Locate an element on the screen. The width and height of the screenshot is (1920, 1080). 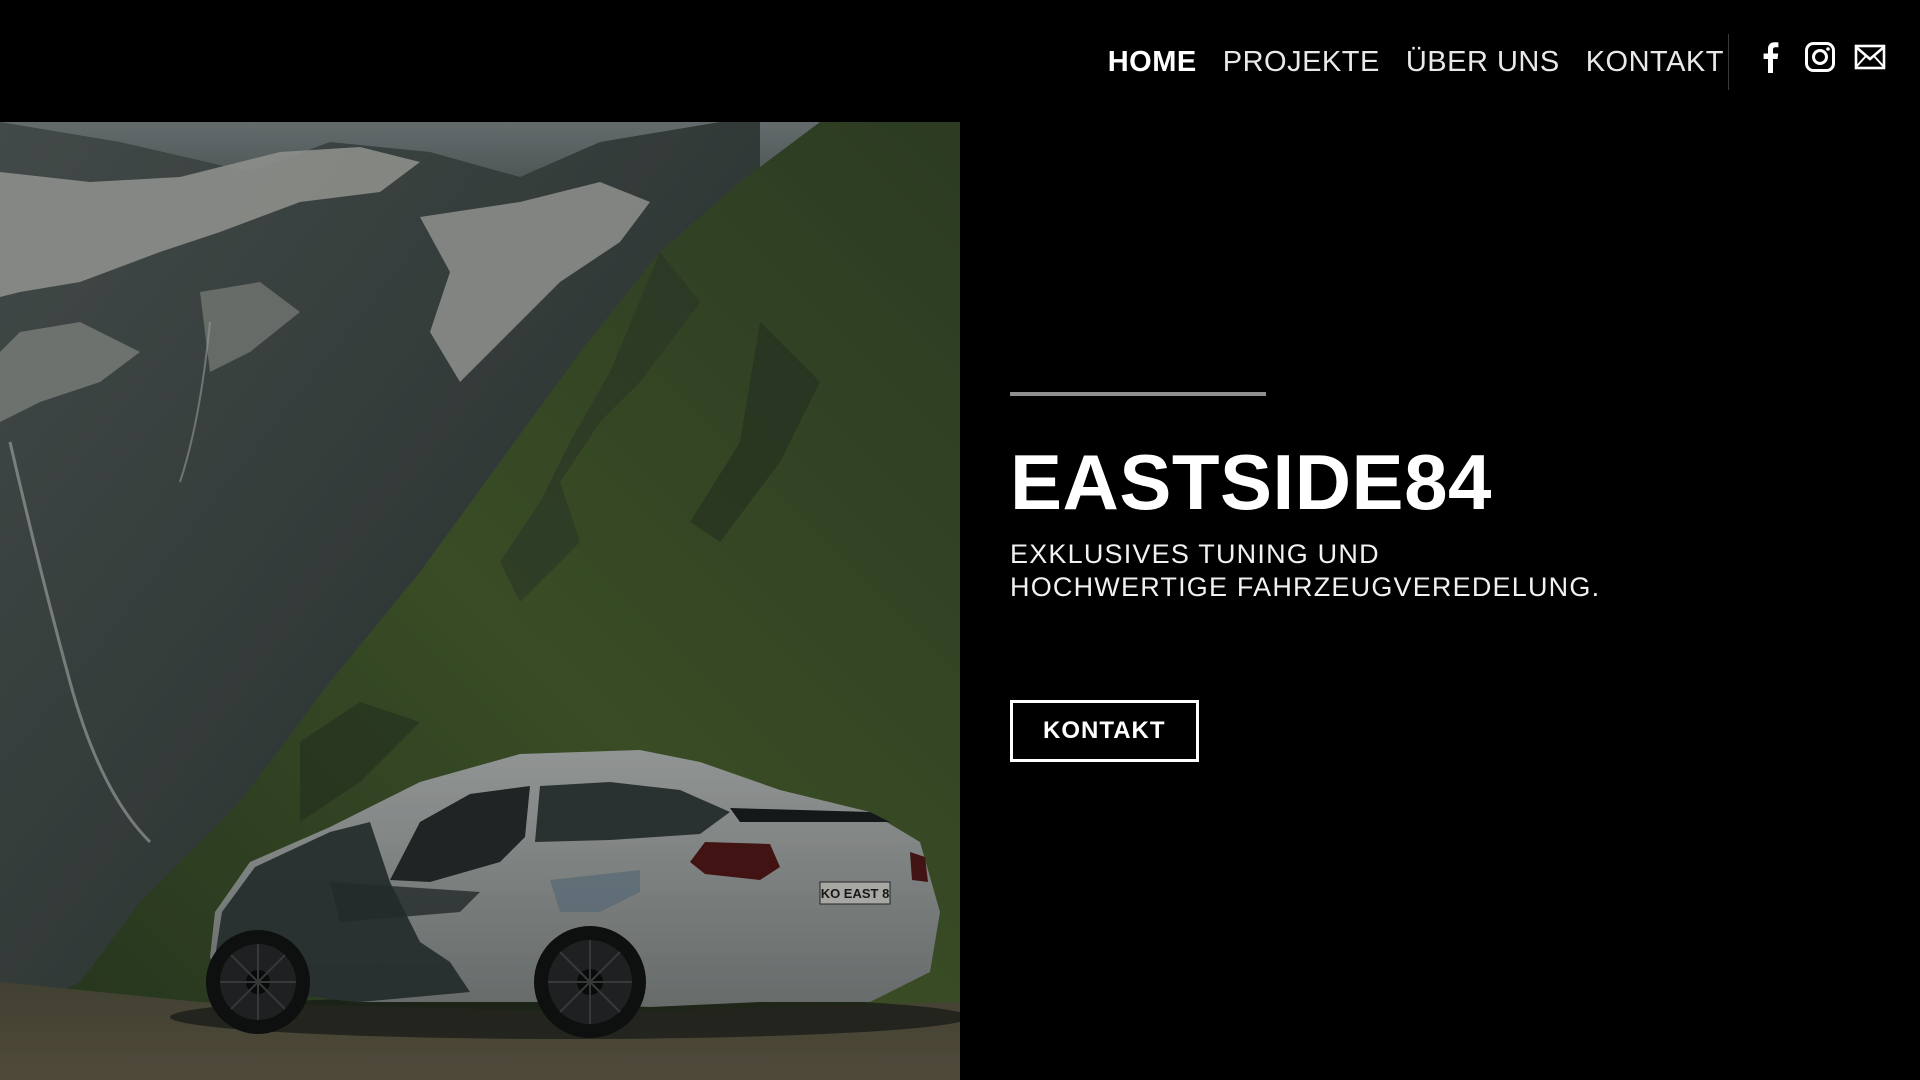
hero-subtitle-line-2: HOCHWERTIGE FAHRZEUGVEREDELUNG. is located at coordinates (1305, 587).